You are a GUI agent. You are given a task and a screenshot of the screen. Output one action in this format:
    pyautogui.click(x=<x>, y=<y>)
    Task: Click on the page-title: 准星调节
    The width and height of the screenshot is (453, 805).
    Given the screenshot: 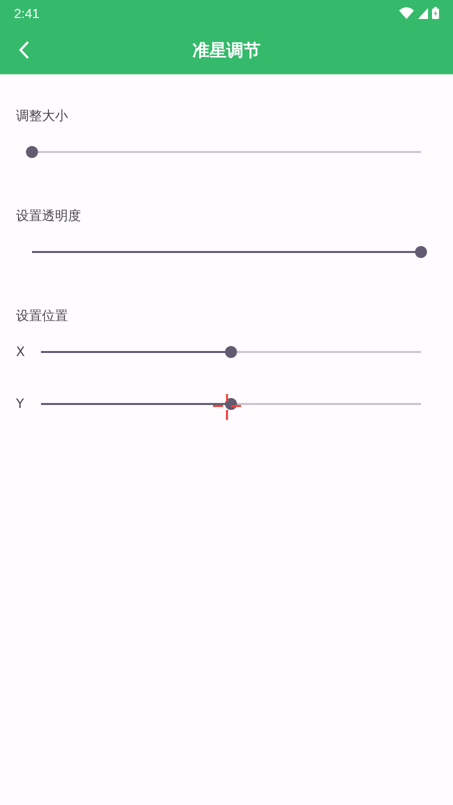 What is the action you would take?
    pyautogui.click(x=226, y=51)
    